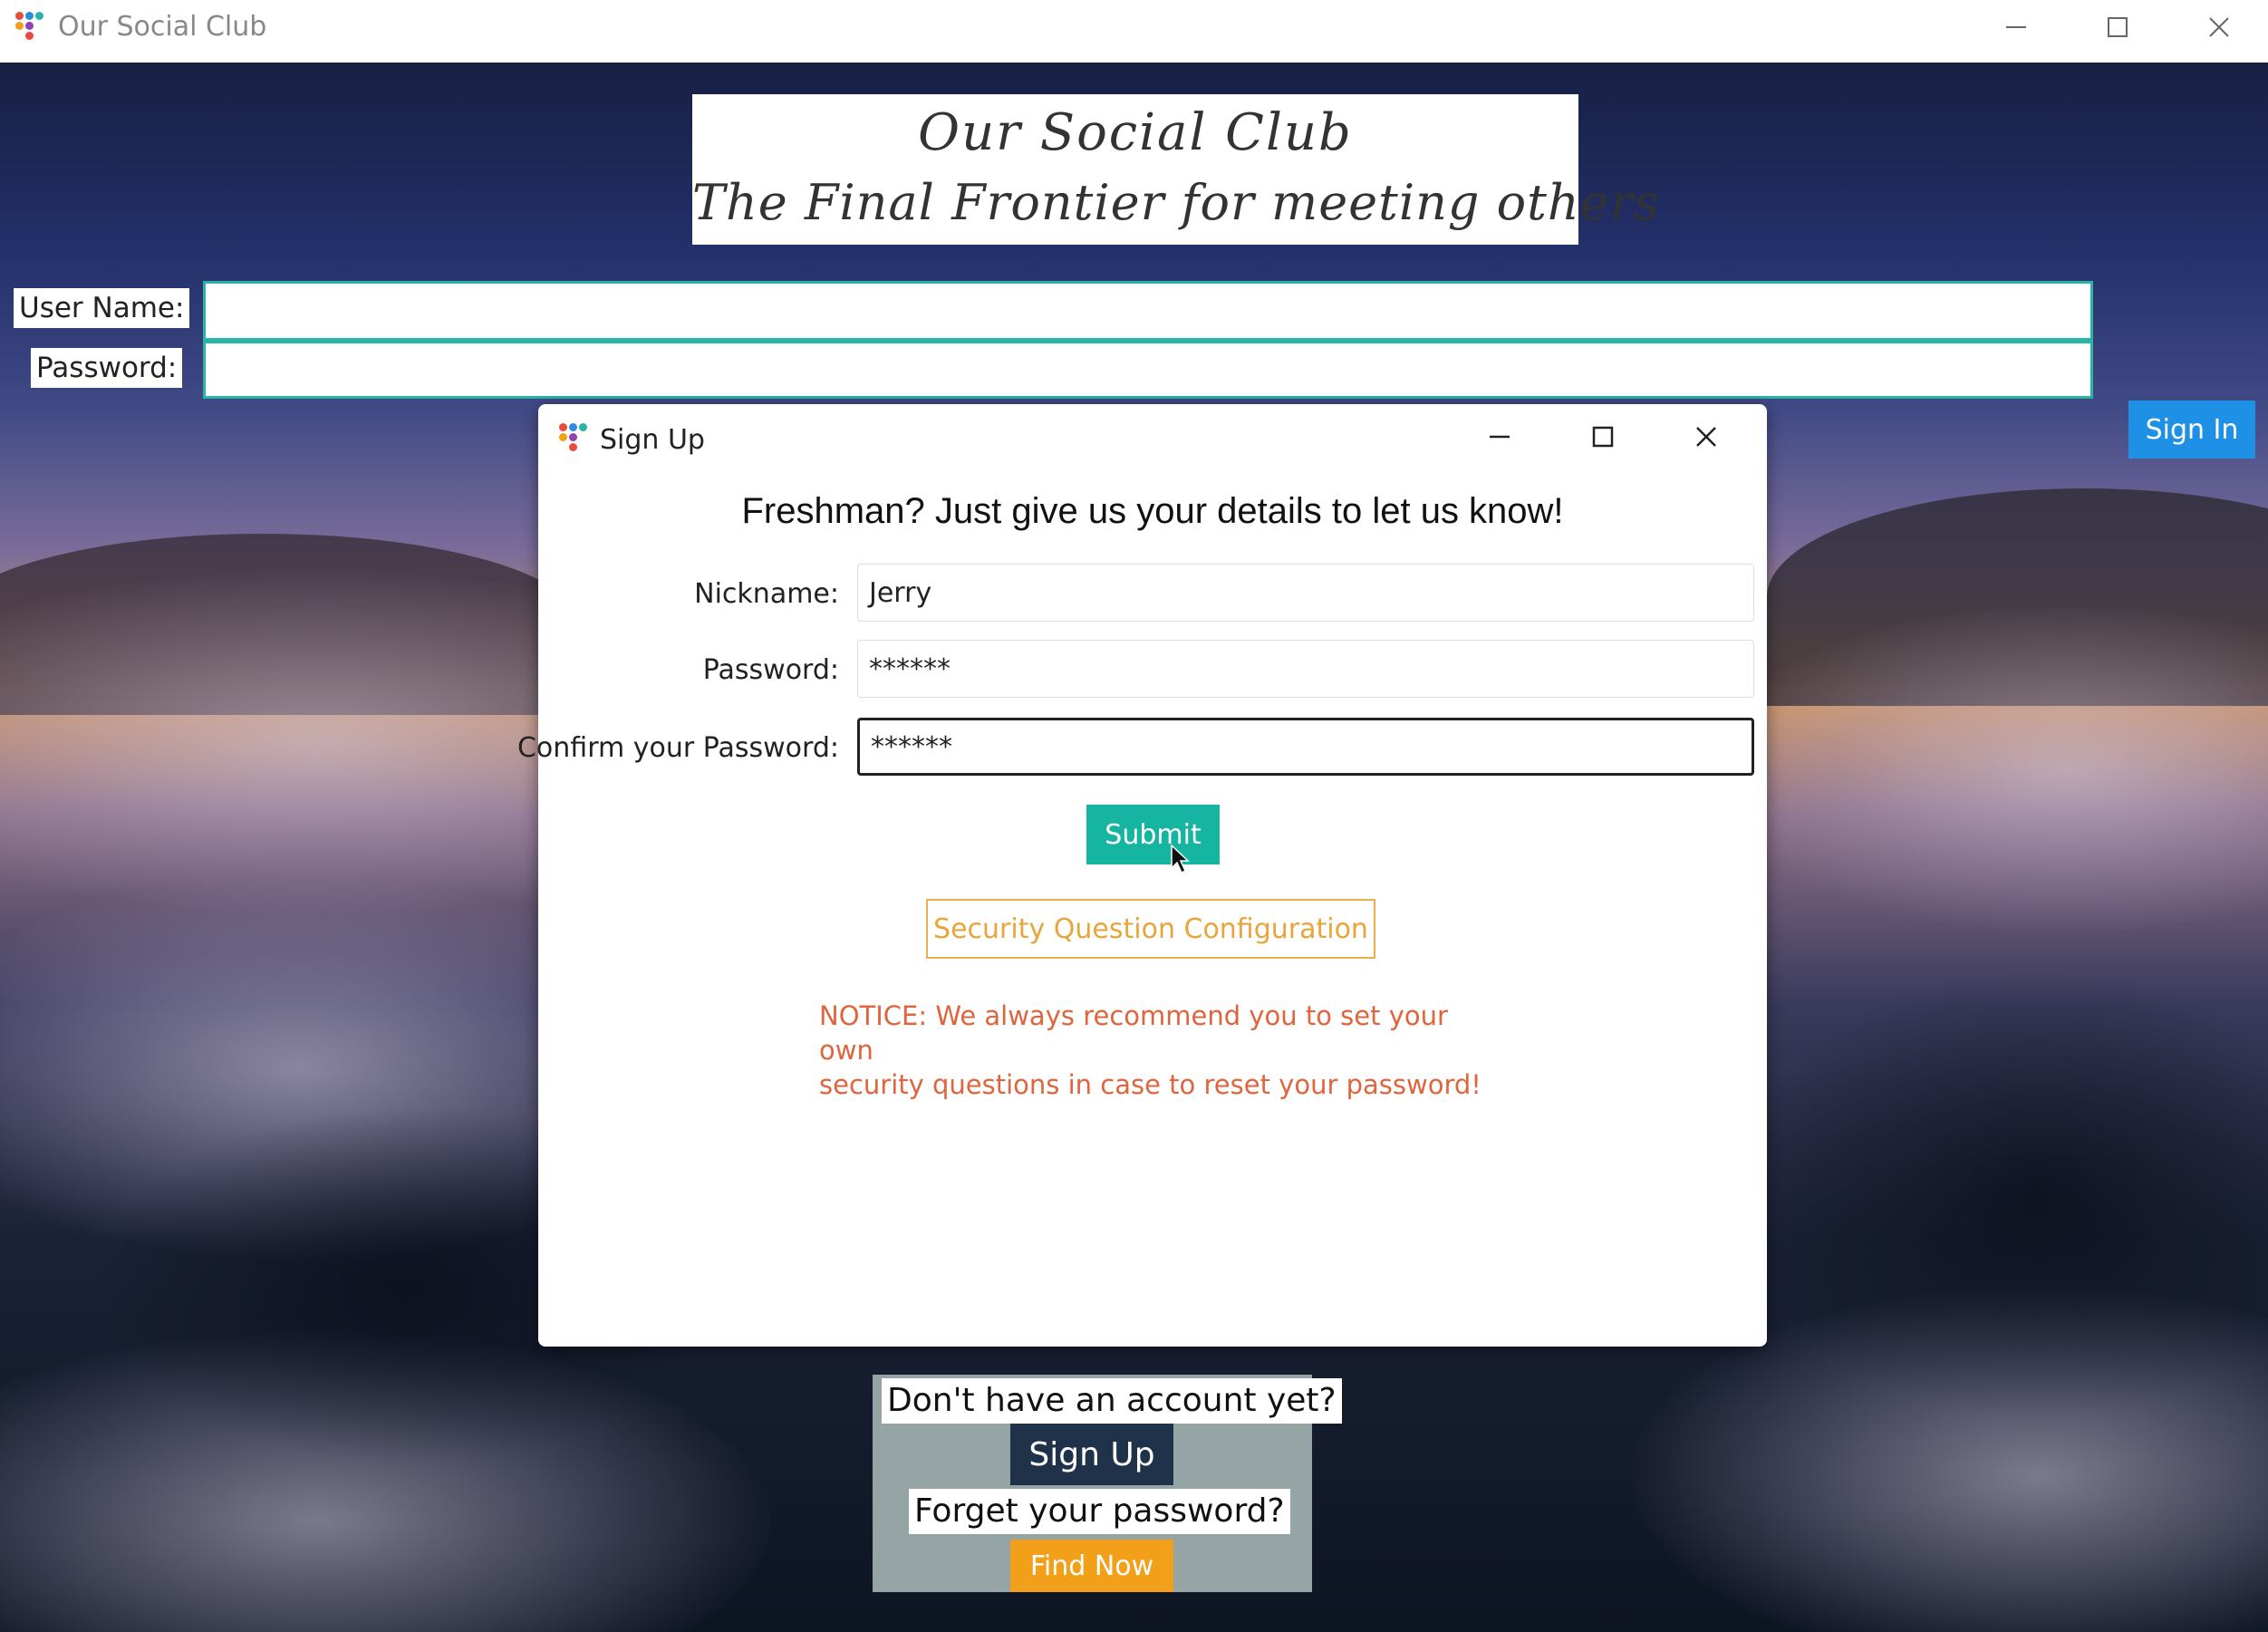  What do you see at coordinates (573, 437) in the screenshot?
I see `dialog-app-icon` at bounding box center [573, 437].